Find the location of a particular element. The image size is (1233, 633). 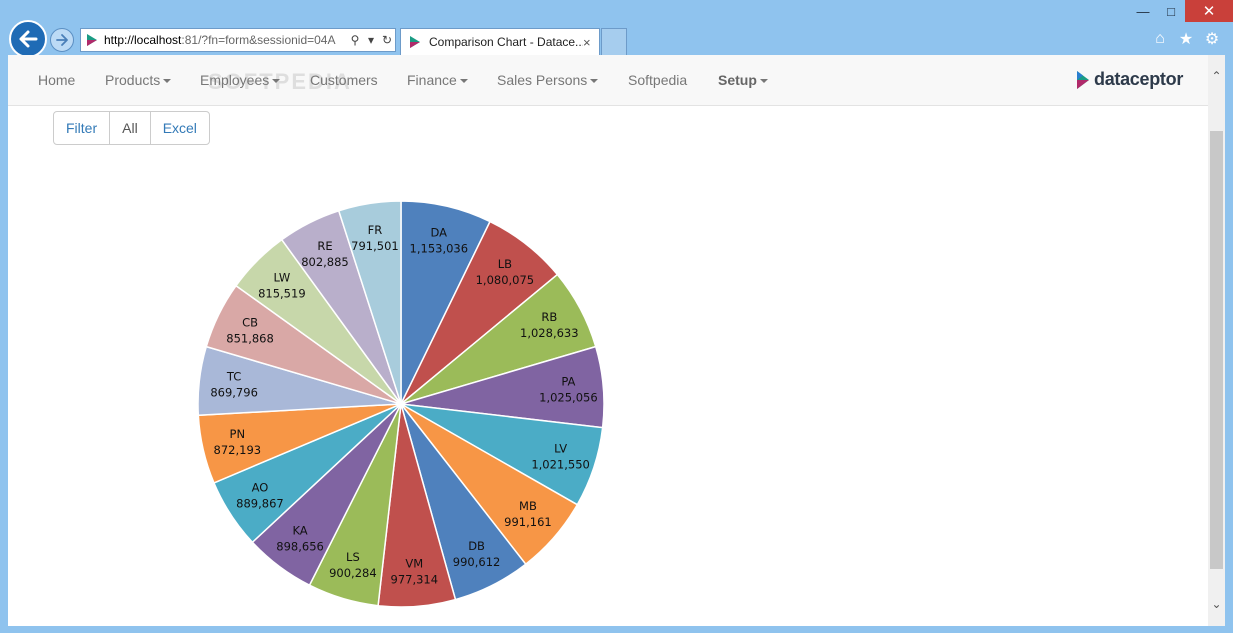

slice-value-db: 990,612 is located at coordinates (477, 562).